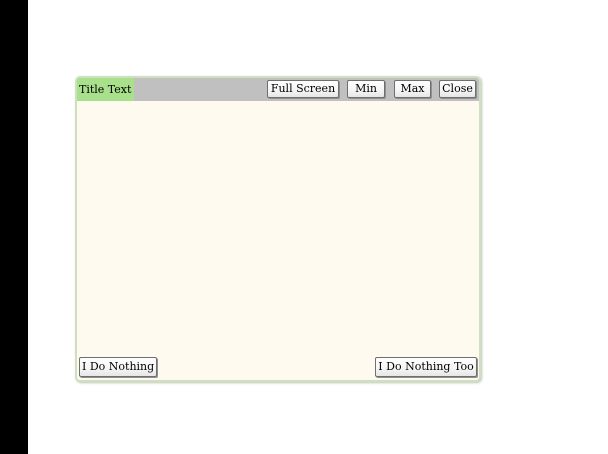  I want to click on left-edge-bar, so click(14, 227).